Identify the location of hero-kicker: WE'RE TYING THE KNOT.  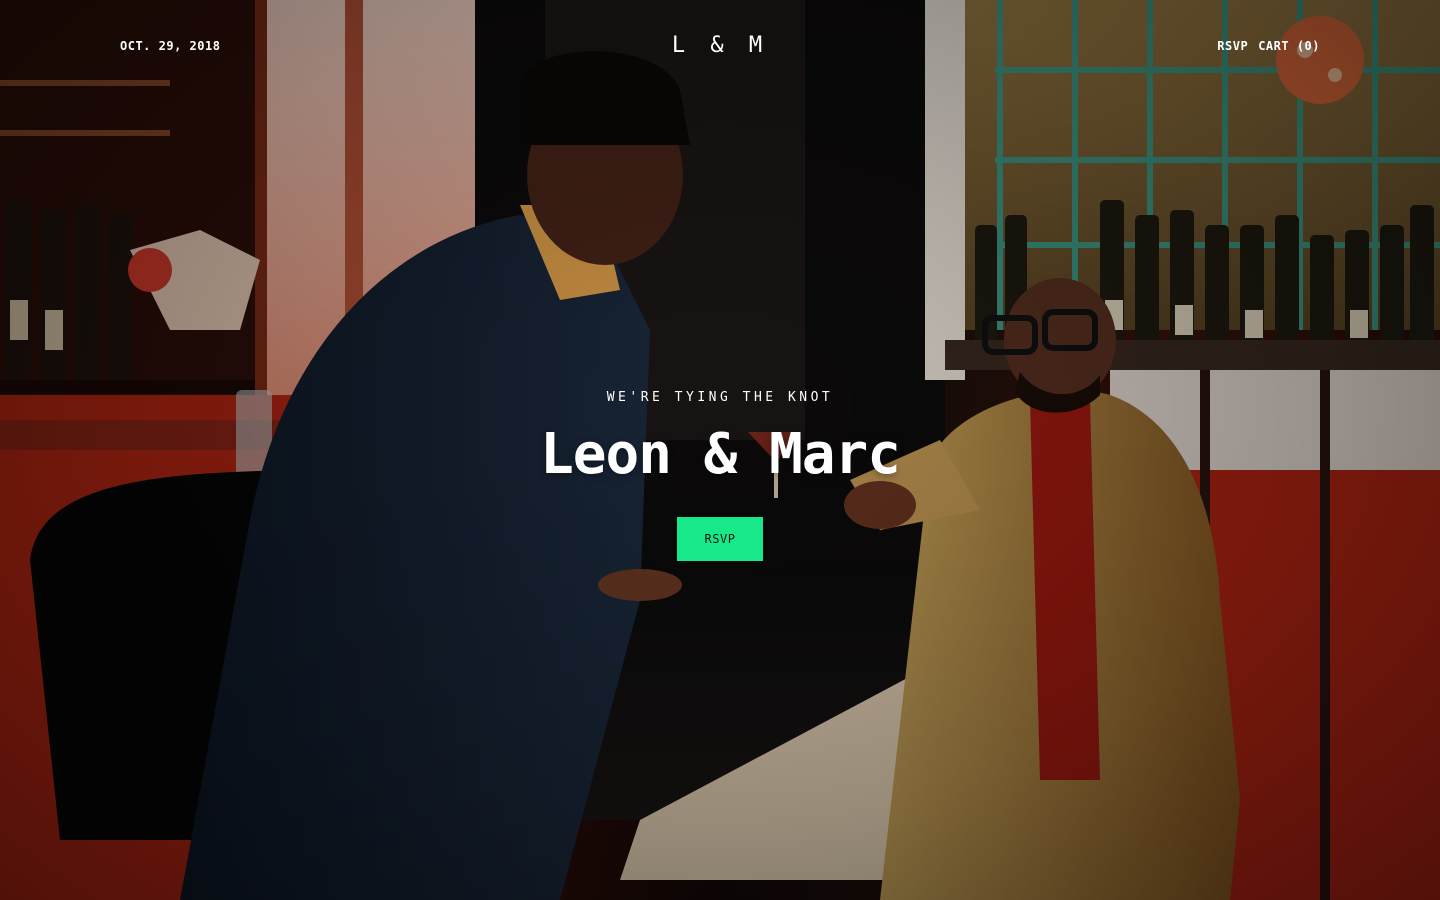
(720, 397).